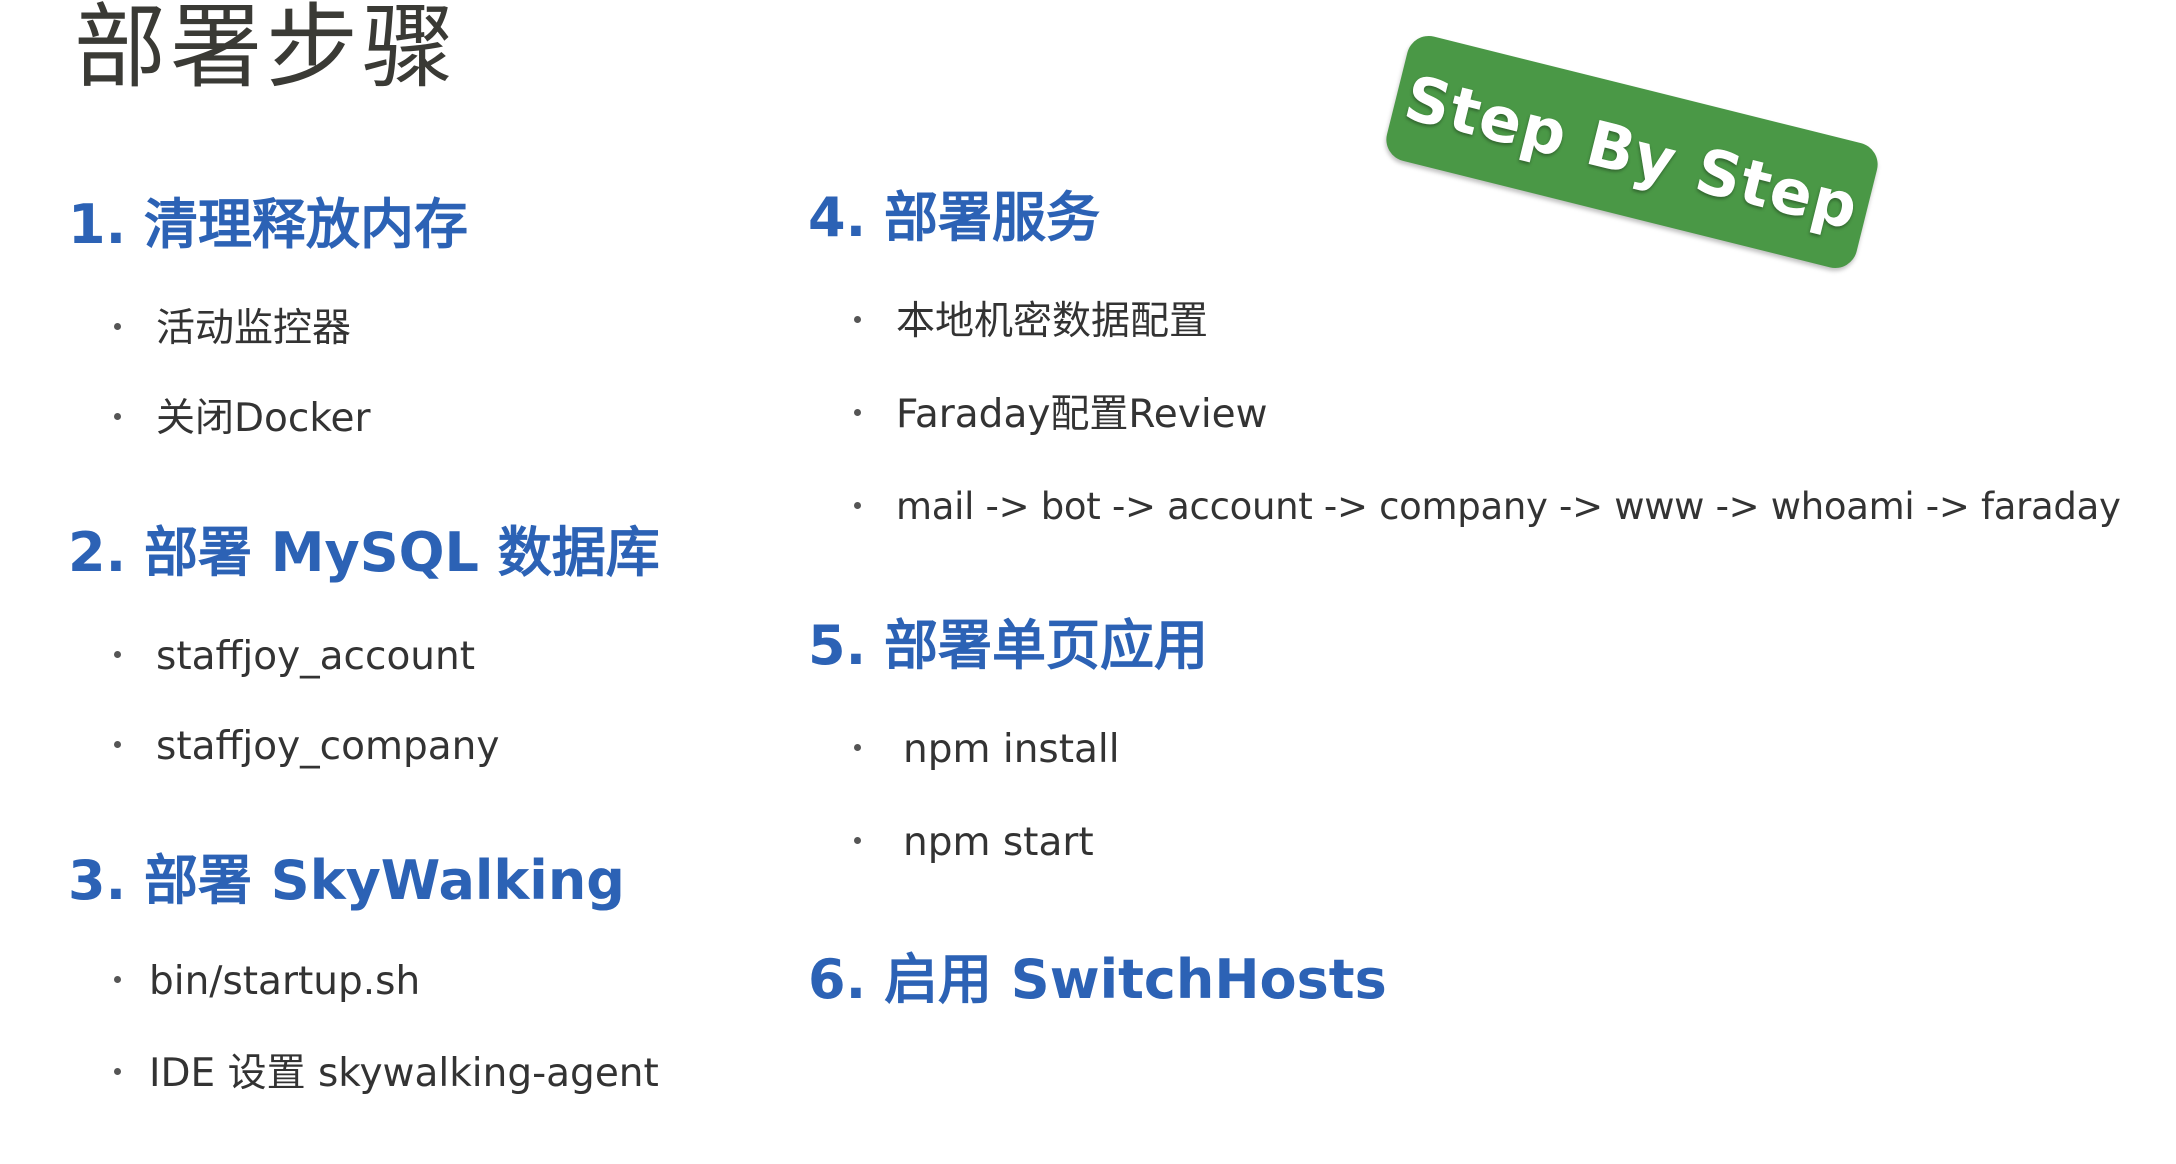  I want to click on section-5: 5. 部署单页应用, so click(1008, 646).